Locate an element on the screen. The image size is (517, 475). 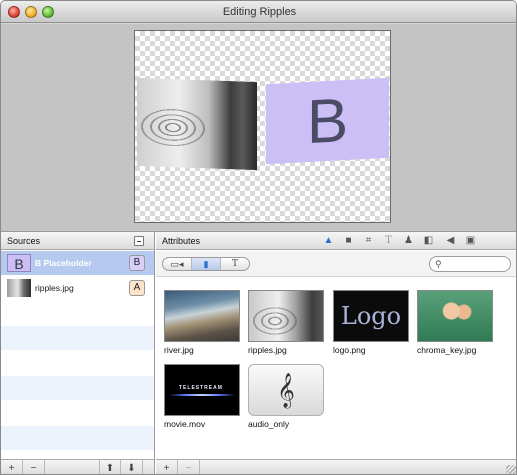
filter-bar: ▭◂ ▮ T ⚲ is located at coordinates (336, 264).